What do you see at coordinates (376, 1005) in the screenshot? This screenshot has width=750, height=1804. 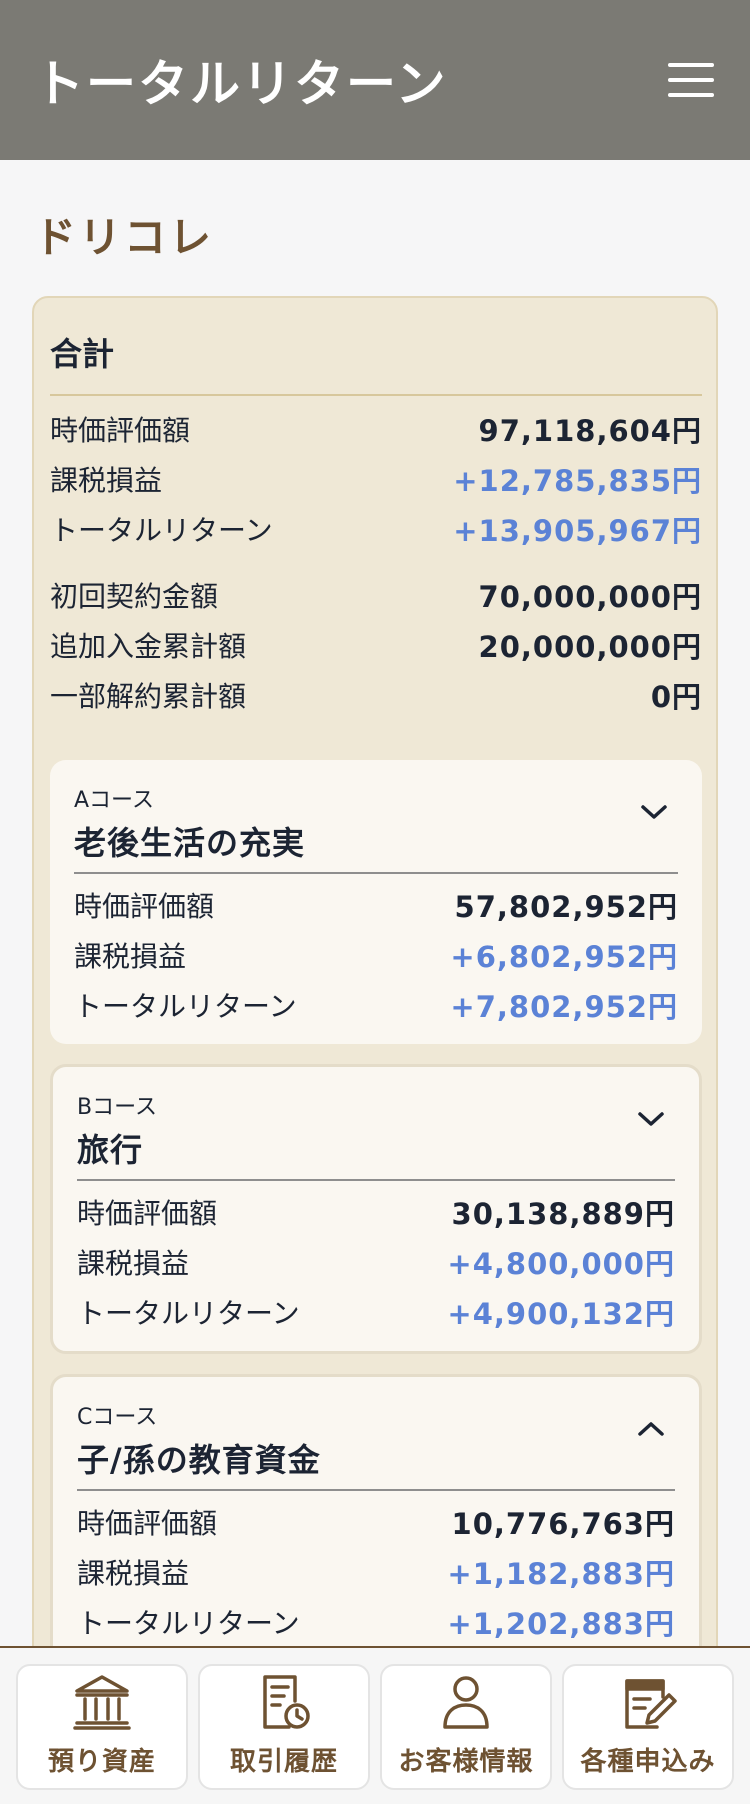 I see `course-row-total-return: トータルリターン +7,802,952円` at bounding box center [376, 1005].